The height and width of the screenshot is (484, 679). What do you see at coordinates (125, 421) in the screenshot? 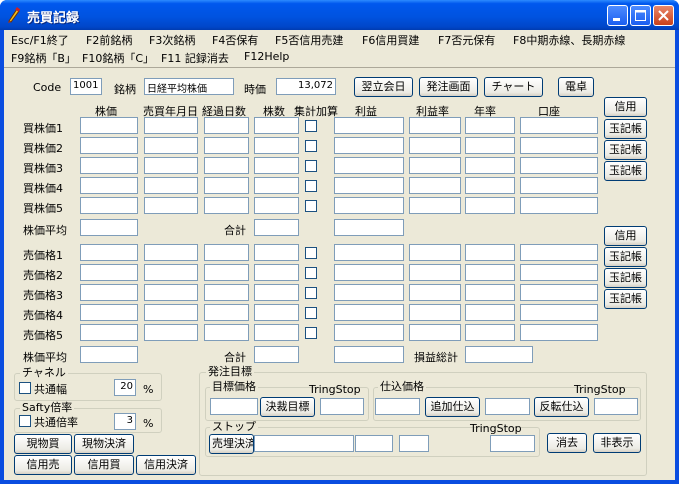
I see `safety-value-input: 3` at bounding box center [125, 421].